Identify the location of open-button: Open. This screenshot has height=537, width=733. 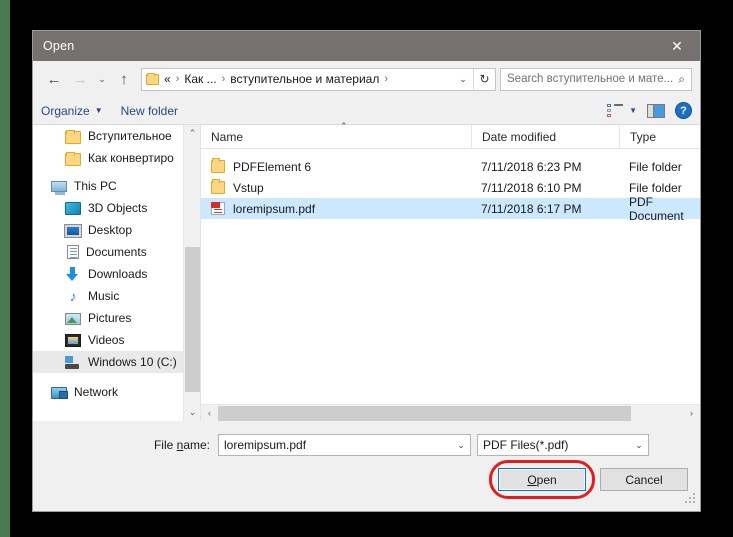
(542, 479).